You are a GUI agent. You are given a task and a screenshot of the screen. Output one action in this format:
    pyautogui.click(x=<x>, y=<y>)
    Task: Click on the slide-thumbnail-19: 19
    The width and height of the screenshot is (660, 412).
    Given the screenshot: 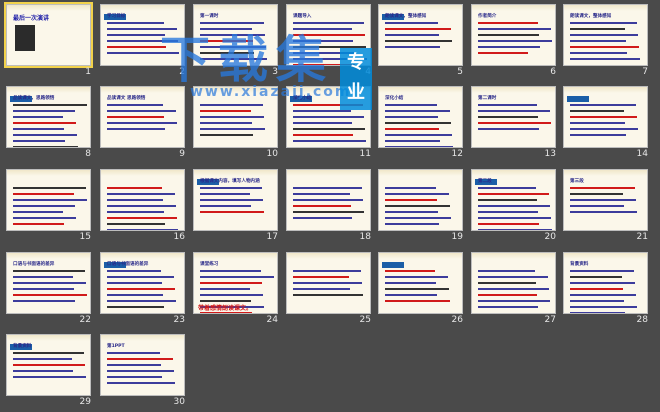 What is the action you would take?
    pyautogui.click(x=420, y=208)
    